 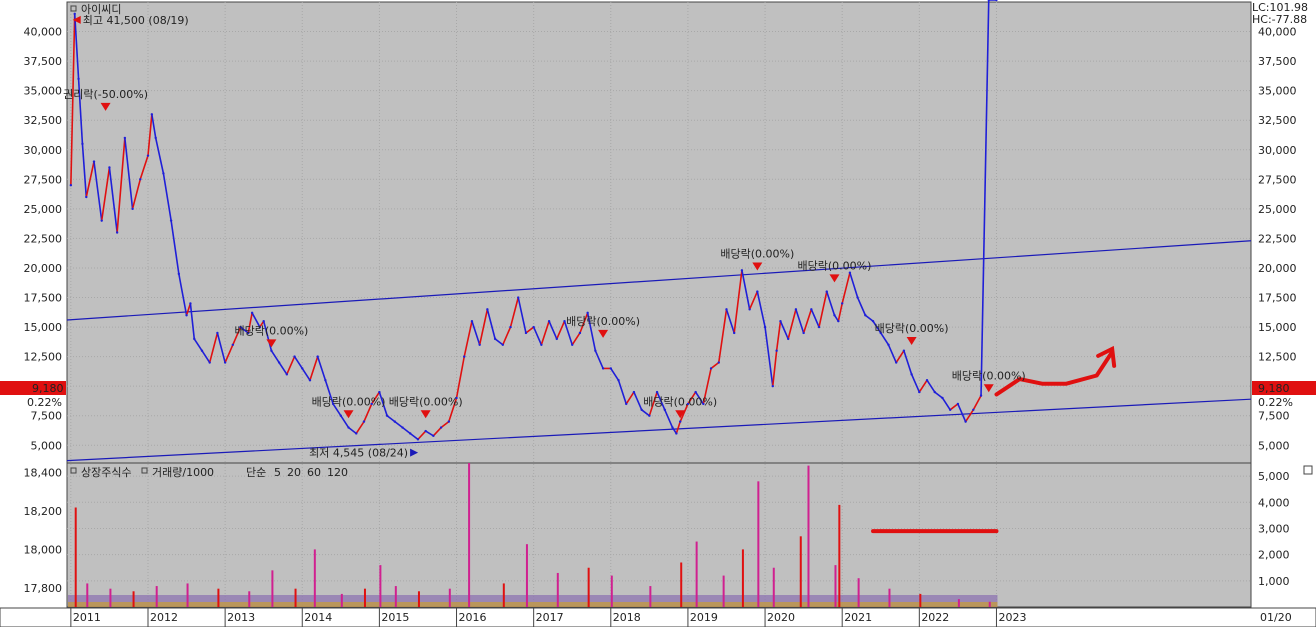 I want to click on x-tick-label: 2018, so click(x=627, y=617).